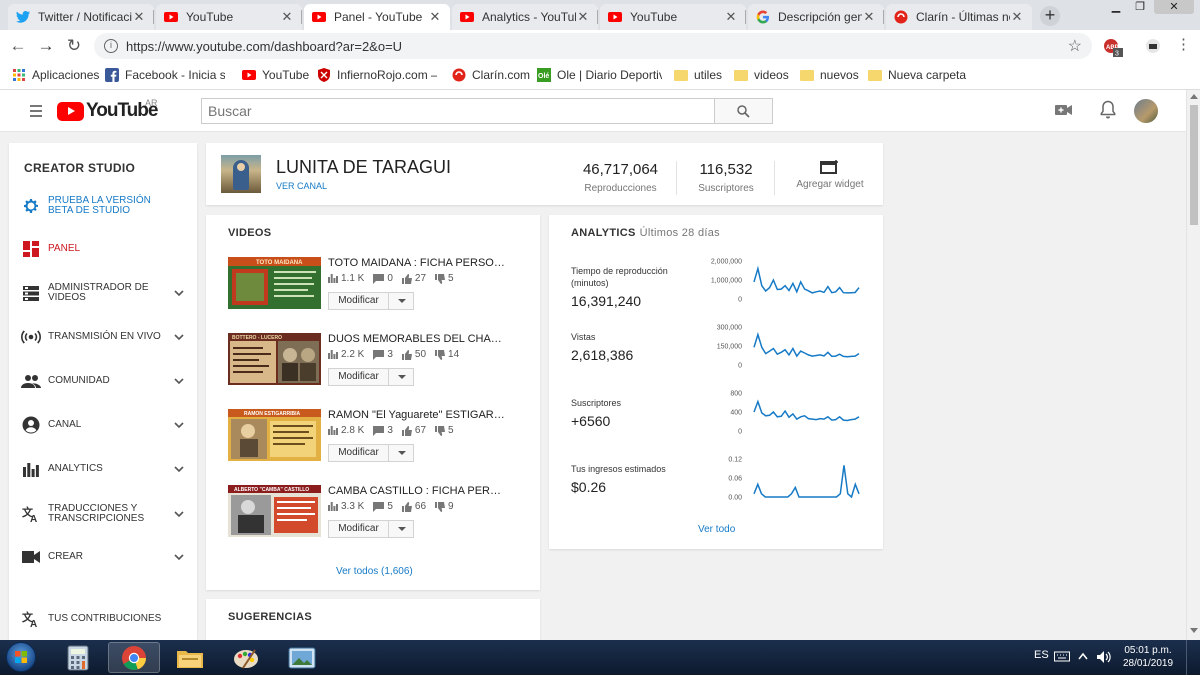  I want to click on sidebar-item-panel: PANEL, so click(103, 249).